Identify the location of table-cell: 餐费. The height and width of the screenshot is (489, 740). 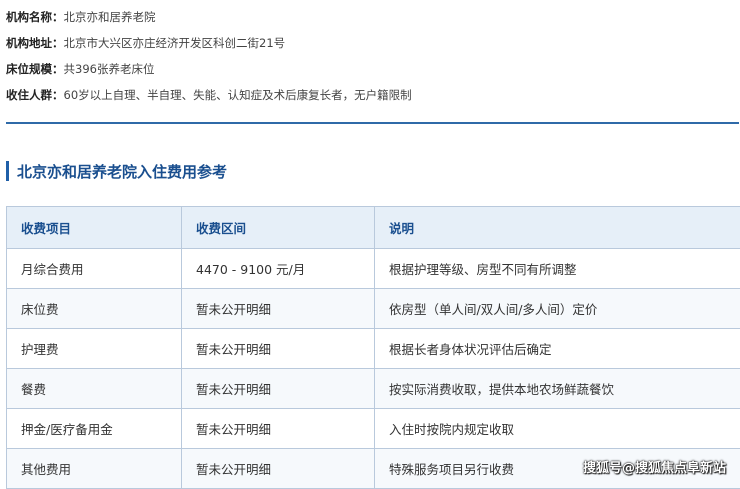
(94, 389).